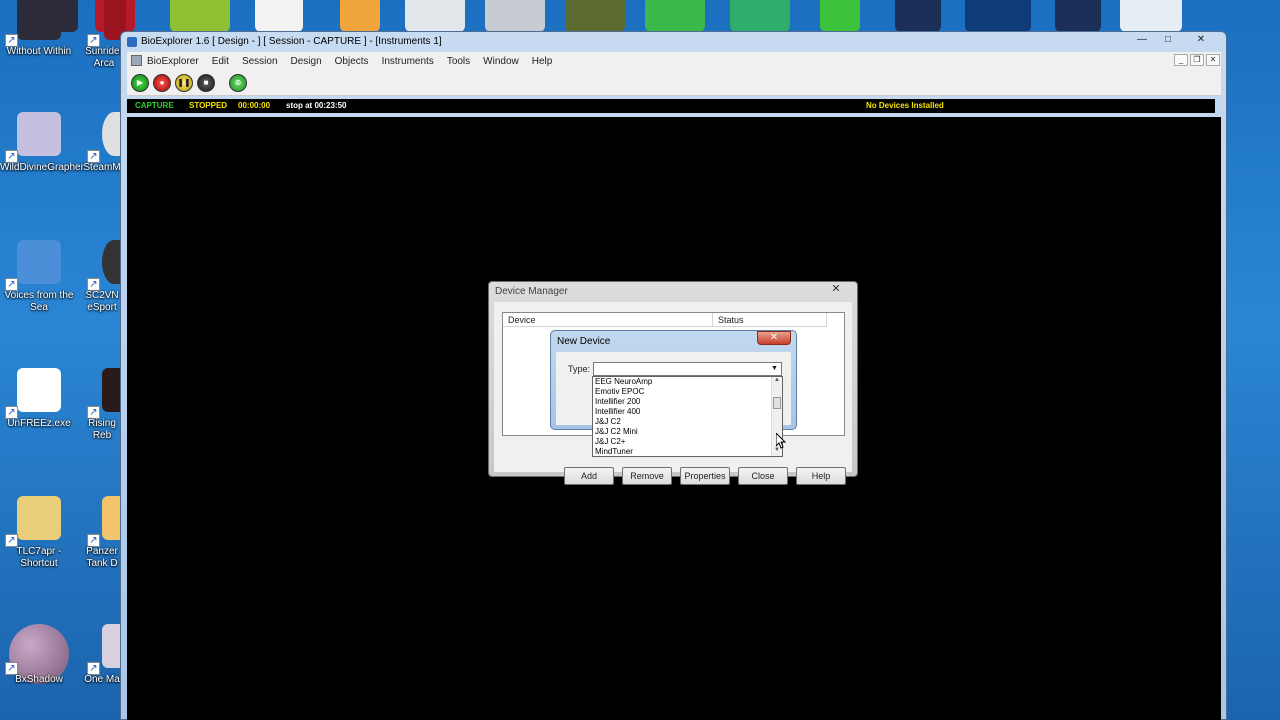 This screenshot has width=1280, height=720. I want to click on anime-portrait-icon, so click(39, 20).